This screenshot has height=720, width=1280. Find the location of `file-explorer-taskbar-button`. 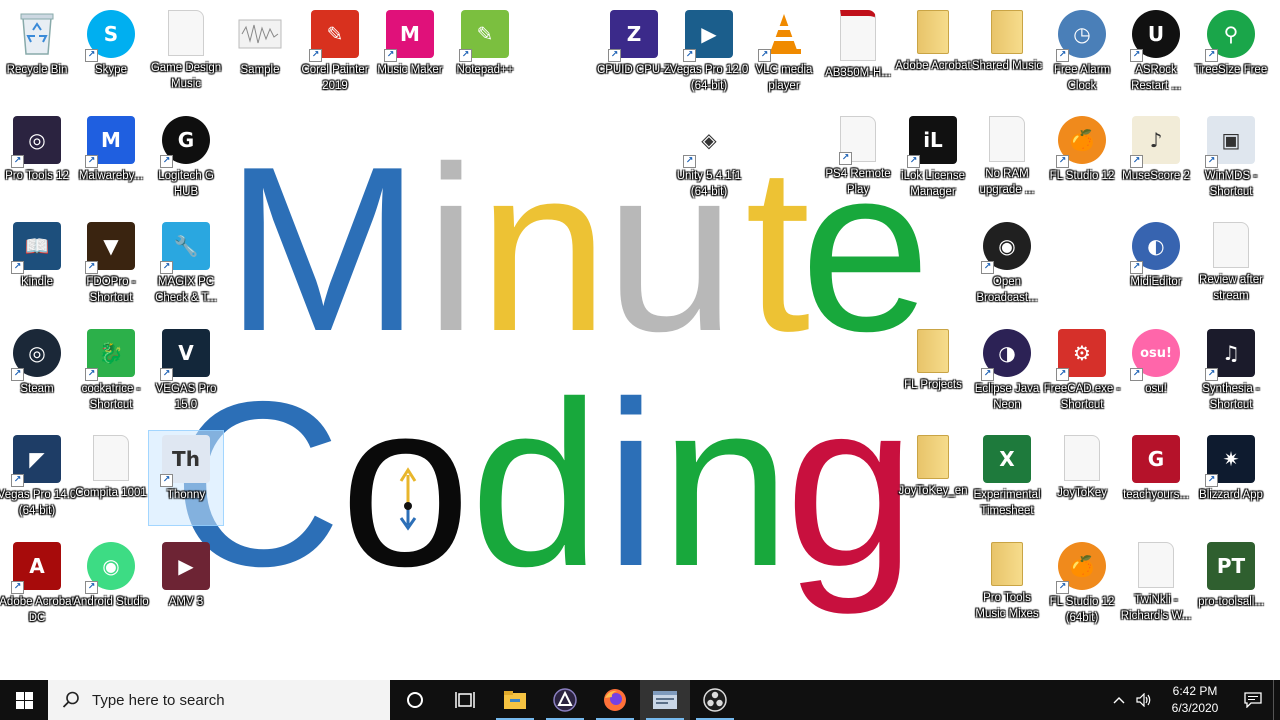

file-explorer-taskbar-button is located at coordinates (515, 700).